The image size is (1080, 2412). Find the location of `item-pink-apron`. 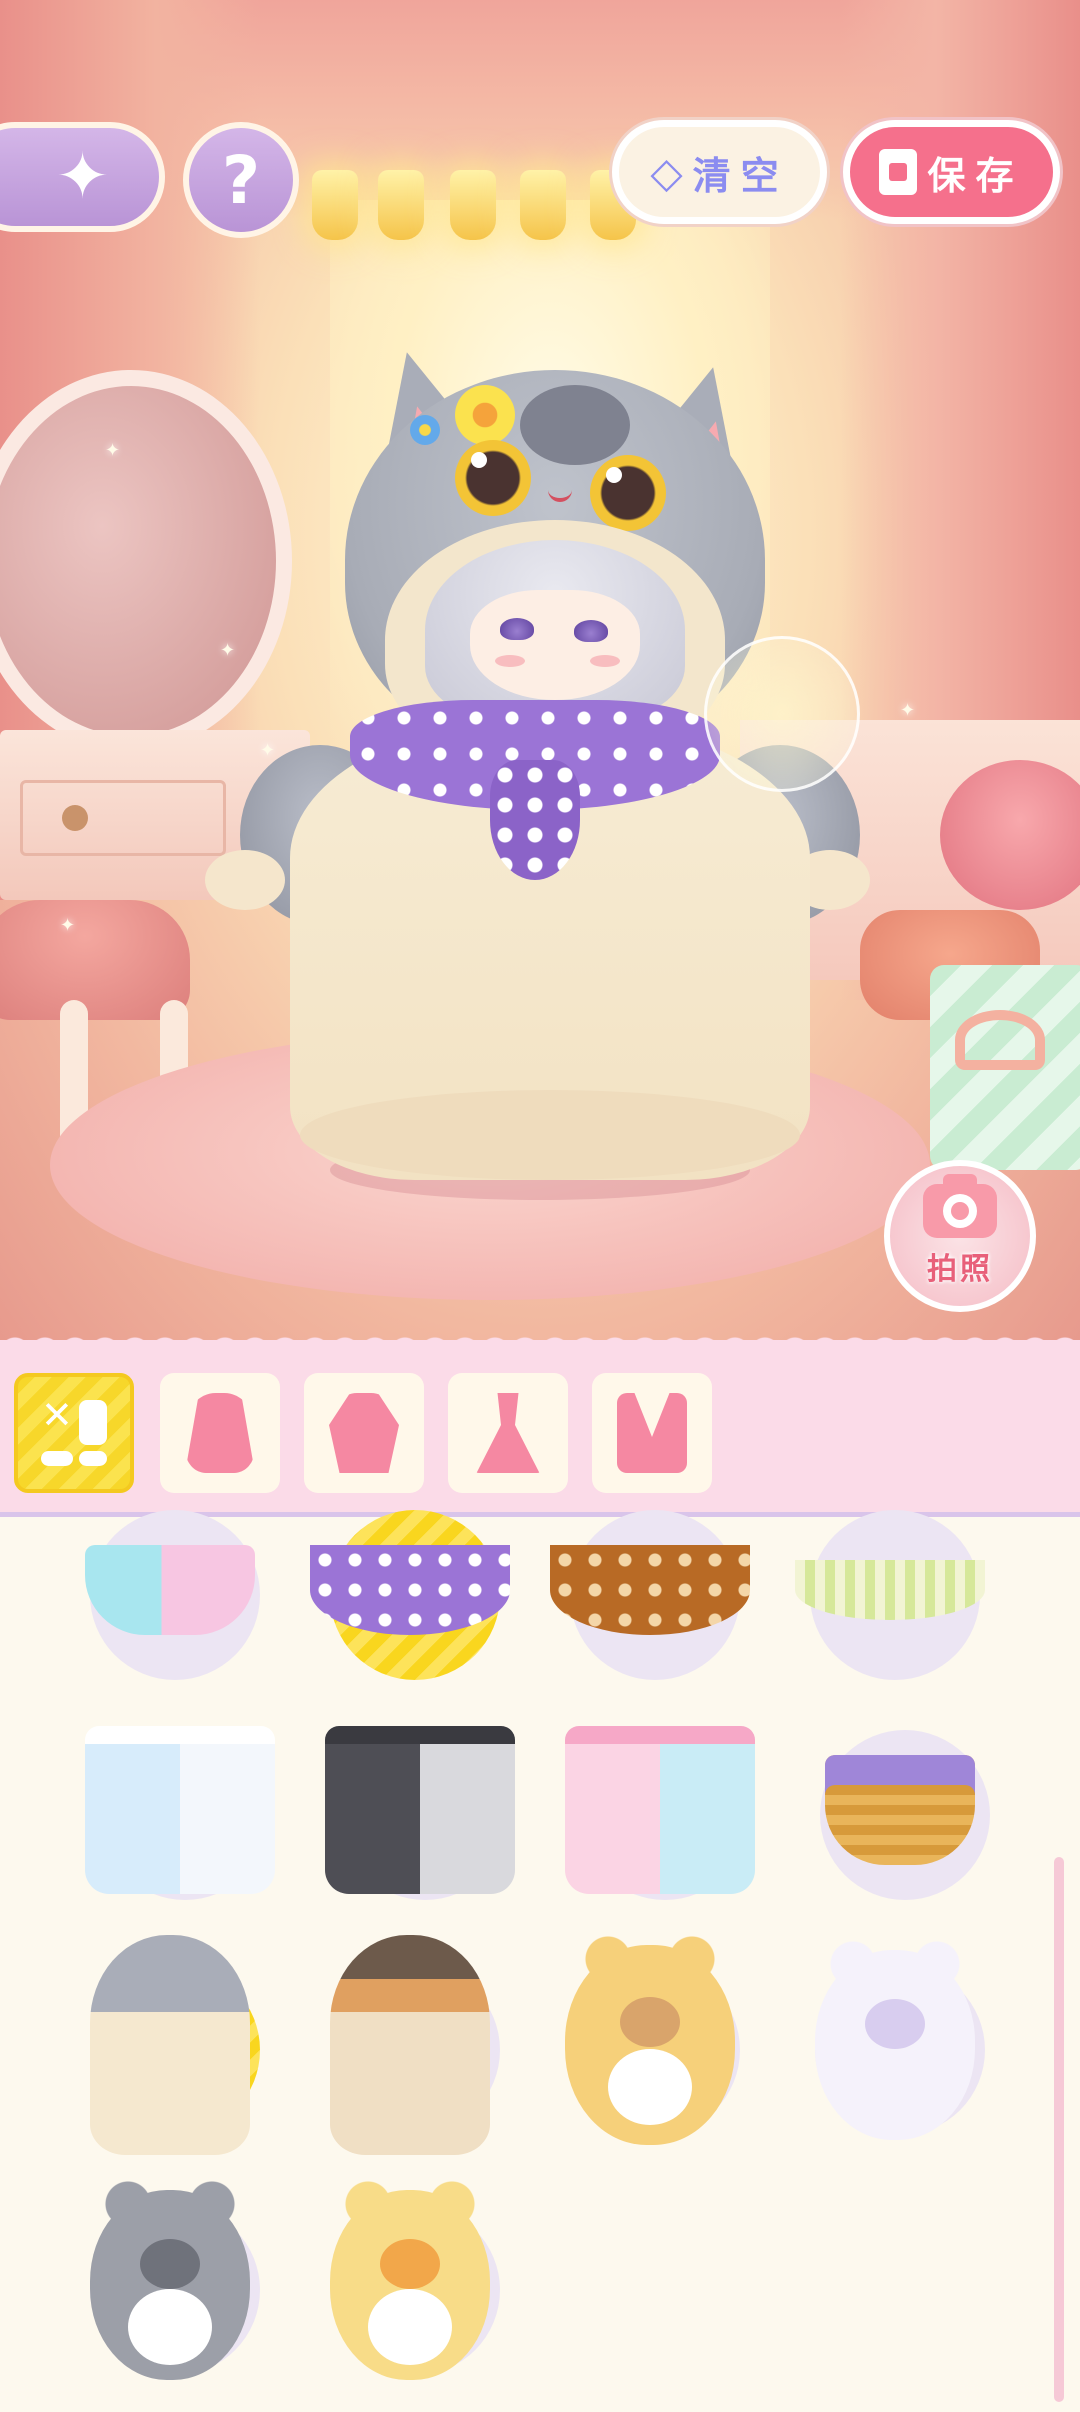

item-pink-apron is located at coordinates (660, 1810).